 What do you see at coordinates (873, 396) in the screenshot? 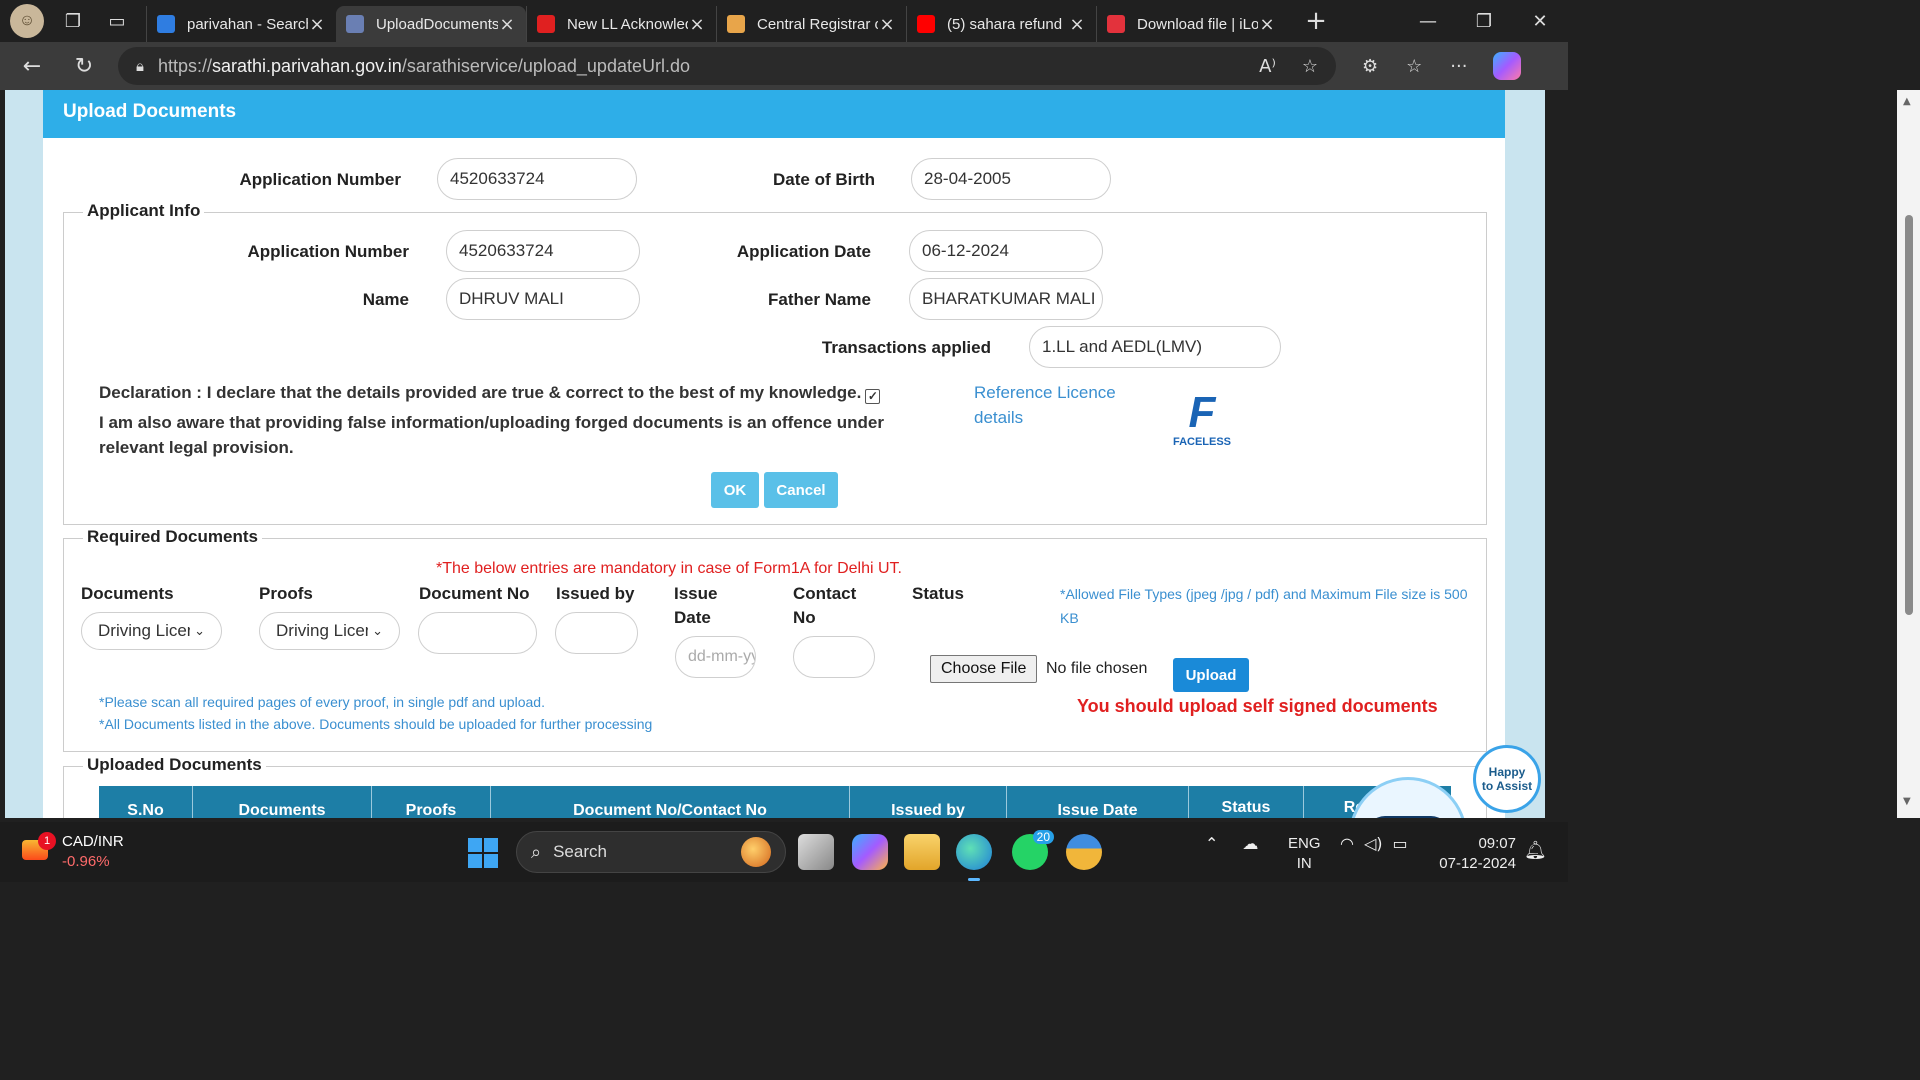
I see `declaration-checkbox: ✓` at bounding box center [873, 396].